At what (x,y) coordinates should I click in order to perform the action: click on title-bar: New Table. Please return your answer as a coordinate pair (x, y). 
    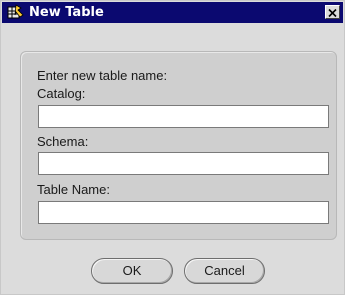
    Looking at the image, I should click on (172, 12).